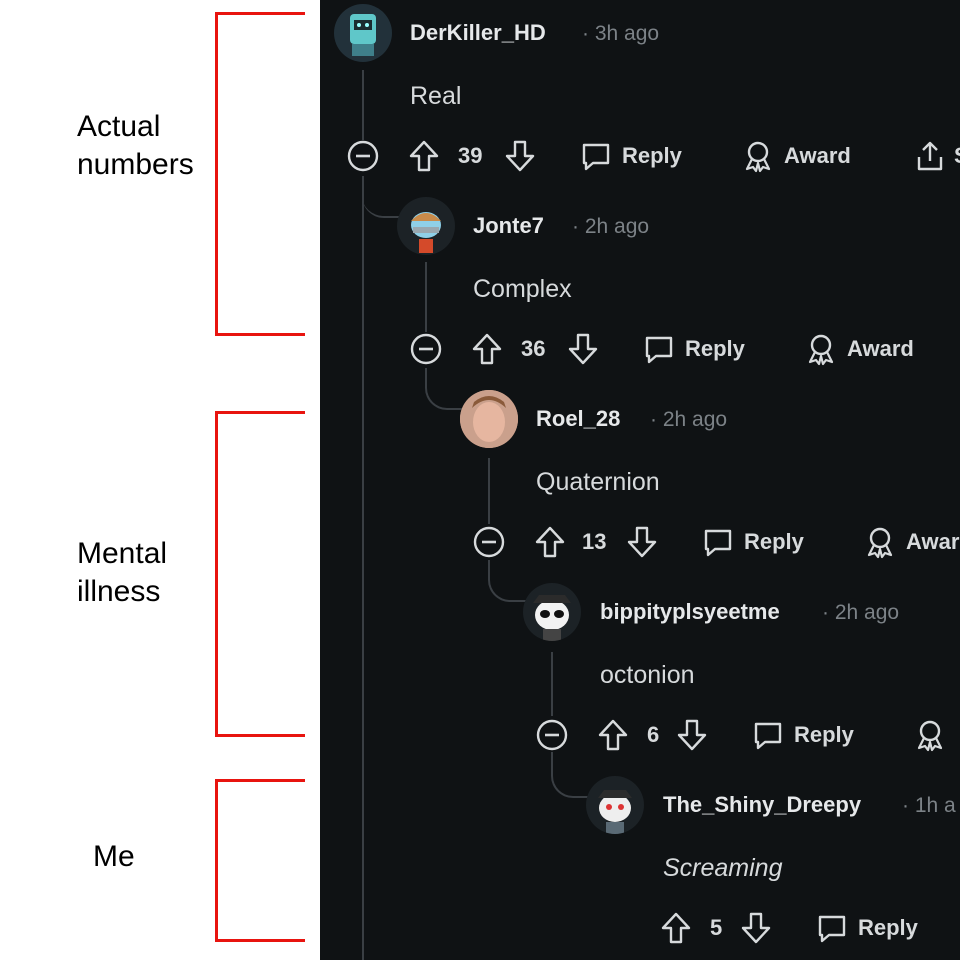 This screenshot has width=960, height=960. Describe the element at coordinates (508, 226) in the screenshot. I see `comment-username: Jonte7` at that location.